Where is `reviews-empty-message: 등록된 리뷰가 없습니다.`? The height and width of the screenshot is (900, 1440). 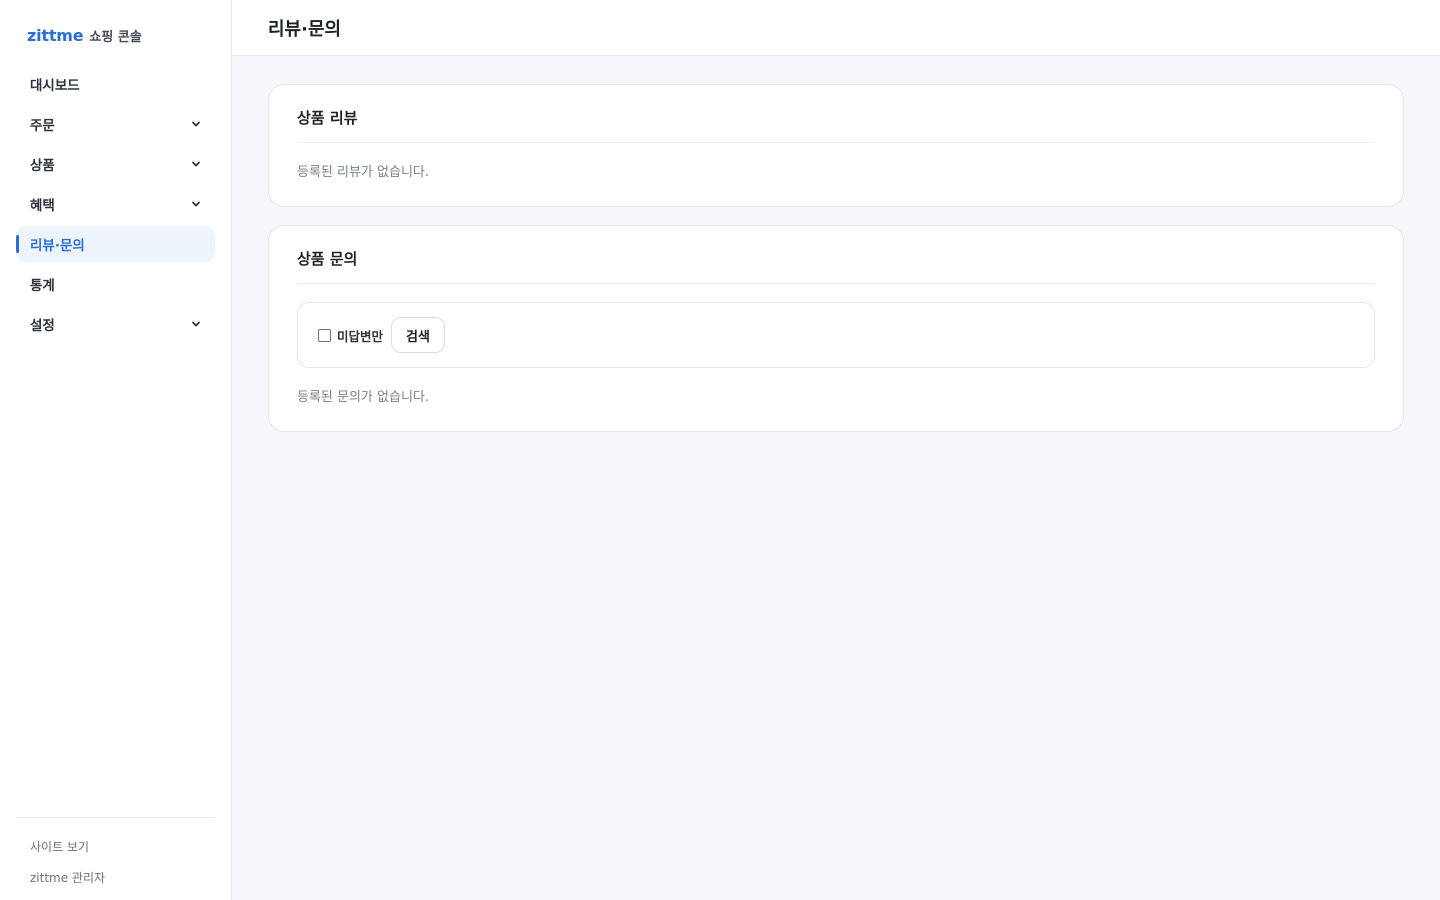
reviews-empty-message: 등록된 리뷰가 없습니다. is located at coordinates (363, 172).